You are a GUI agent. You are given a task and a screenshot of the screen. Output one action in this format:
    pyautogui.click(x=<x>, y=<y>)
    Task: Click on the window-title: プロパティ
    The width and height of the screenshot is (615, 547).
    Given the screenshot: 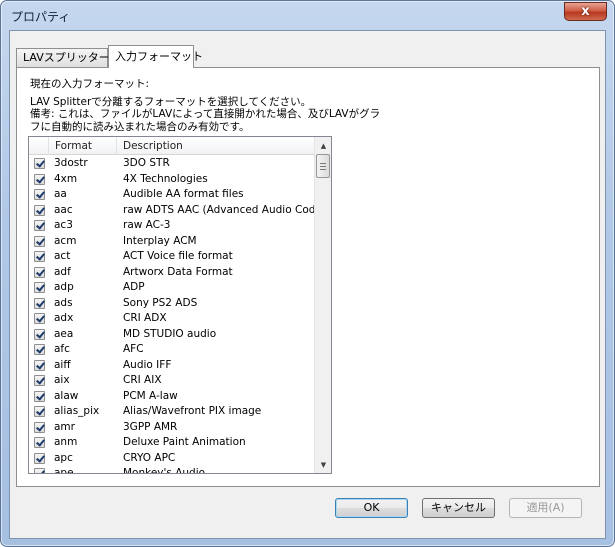 What is the action you would take?
    pyautogui.click(x=41, y=17)
    